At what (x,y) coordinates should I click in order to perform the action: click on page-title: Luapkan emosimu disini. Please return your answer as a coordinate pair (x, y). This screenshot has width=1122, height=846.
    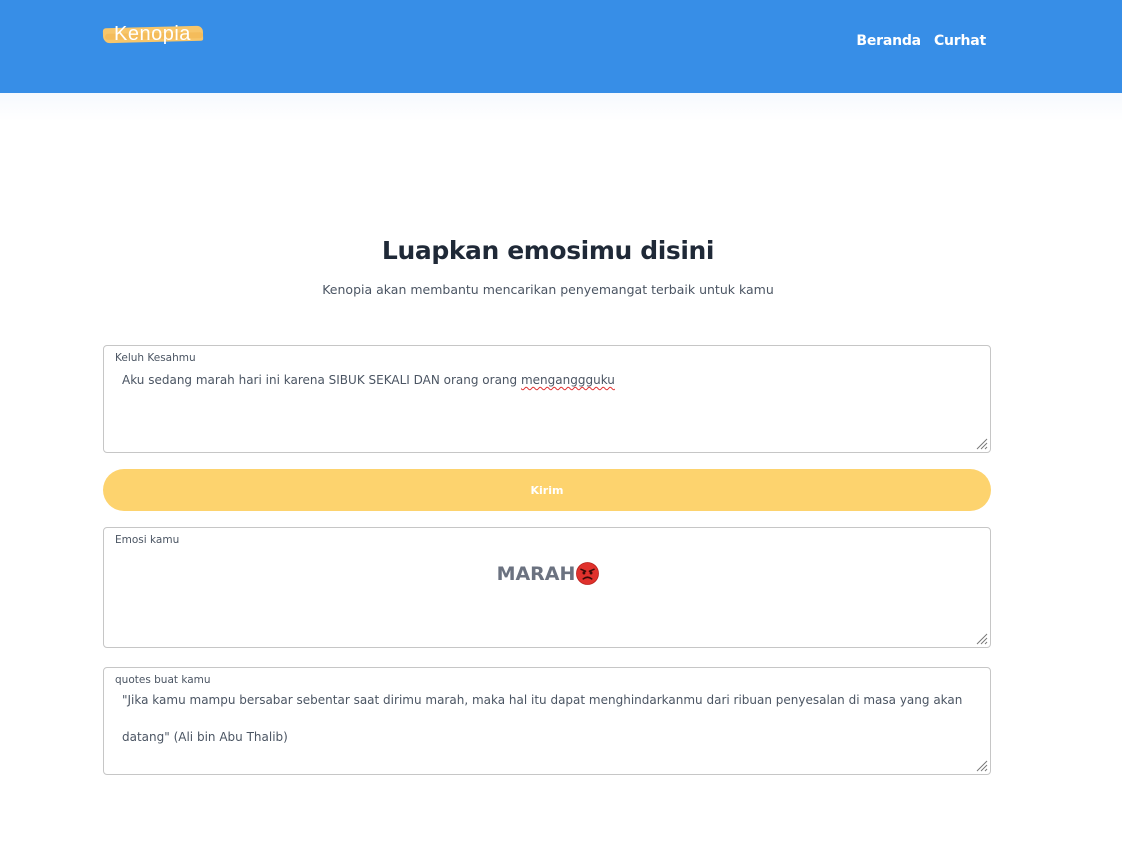
    Looking at the image, I should click on (548, 250).